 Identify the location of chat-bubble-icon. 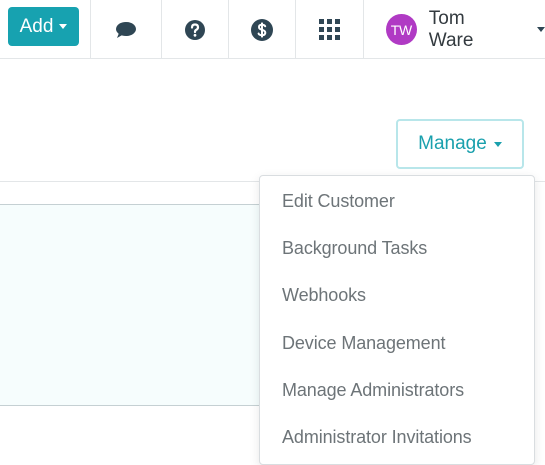
(126, 29).